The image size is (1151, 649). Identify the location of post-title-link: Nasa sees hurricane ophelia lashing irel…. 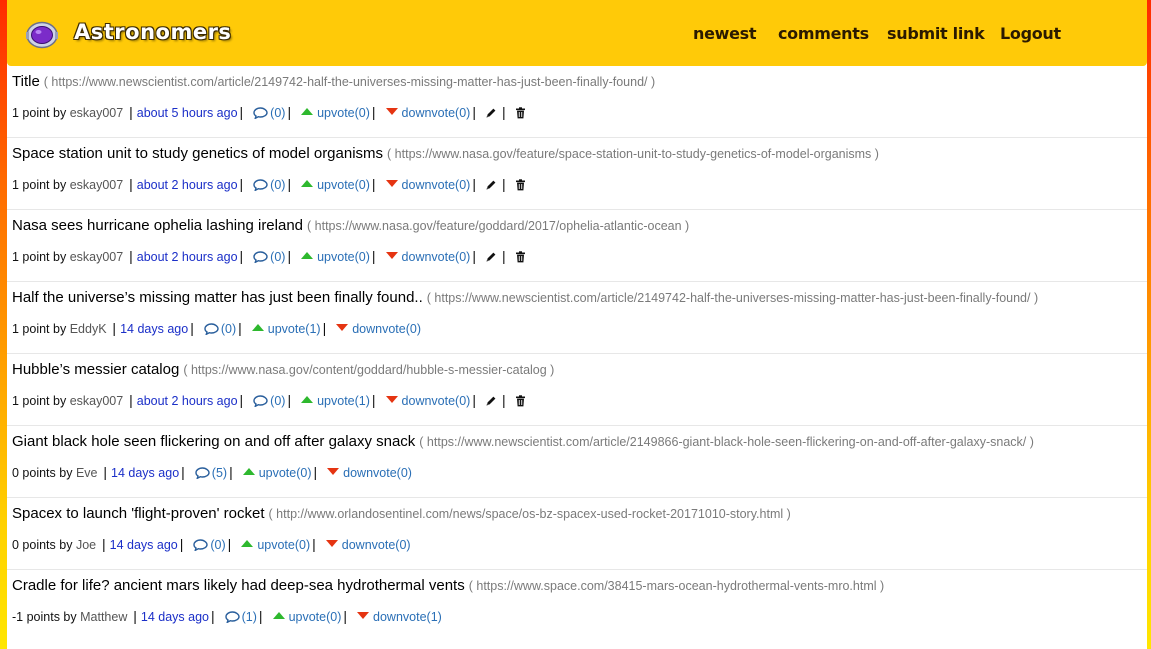
(157, 225).